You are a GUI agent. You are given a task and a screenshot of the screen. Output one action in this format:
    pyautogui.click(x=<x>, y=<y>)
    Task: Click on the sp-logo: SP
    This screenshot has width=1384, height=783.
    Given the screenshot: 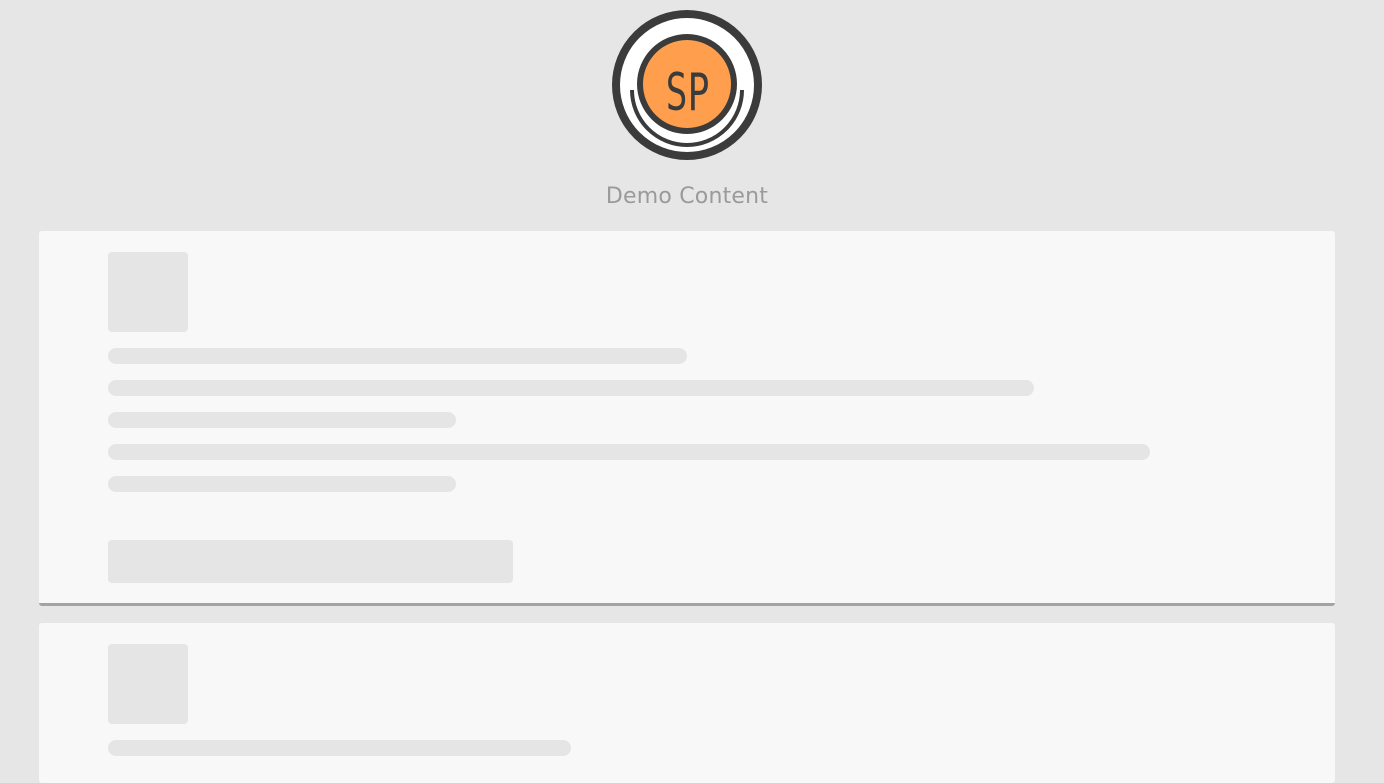 What is the action you would take?
    pyautogui.click(x=687, y=85)
    